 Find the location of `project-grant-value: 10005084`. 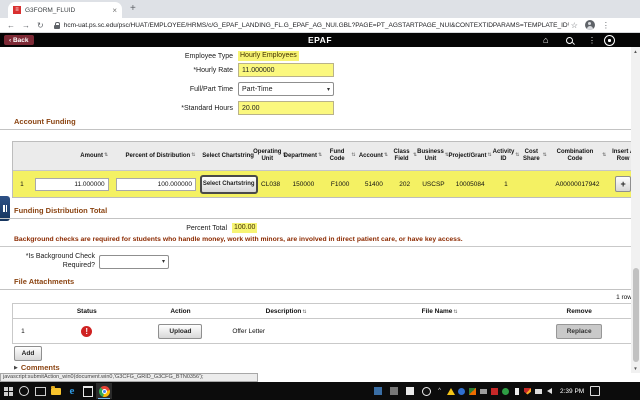

project-grant-value: 10005084 is located at coordinates (470, 184).